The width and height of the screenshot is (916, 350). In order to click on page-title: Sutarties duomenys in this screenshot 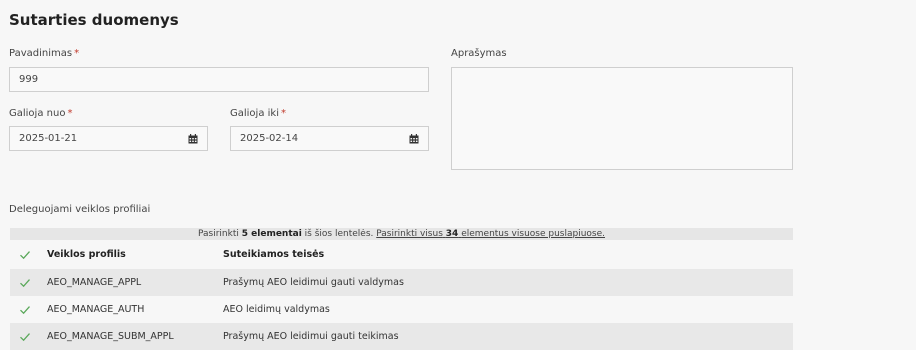, I will do `click(94, 20)`.